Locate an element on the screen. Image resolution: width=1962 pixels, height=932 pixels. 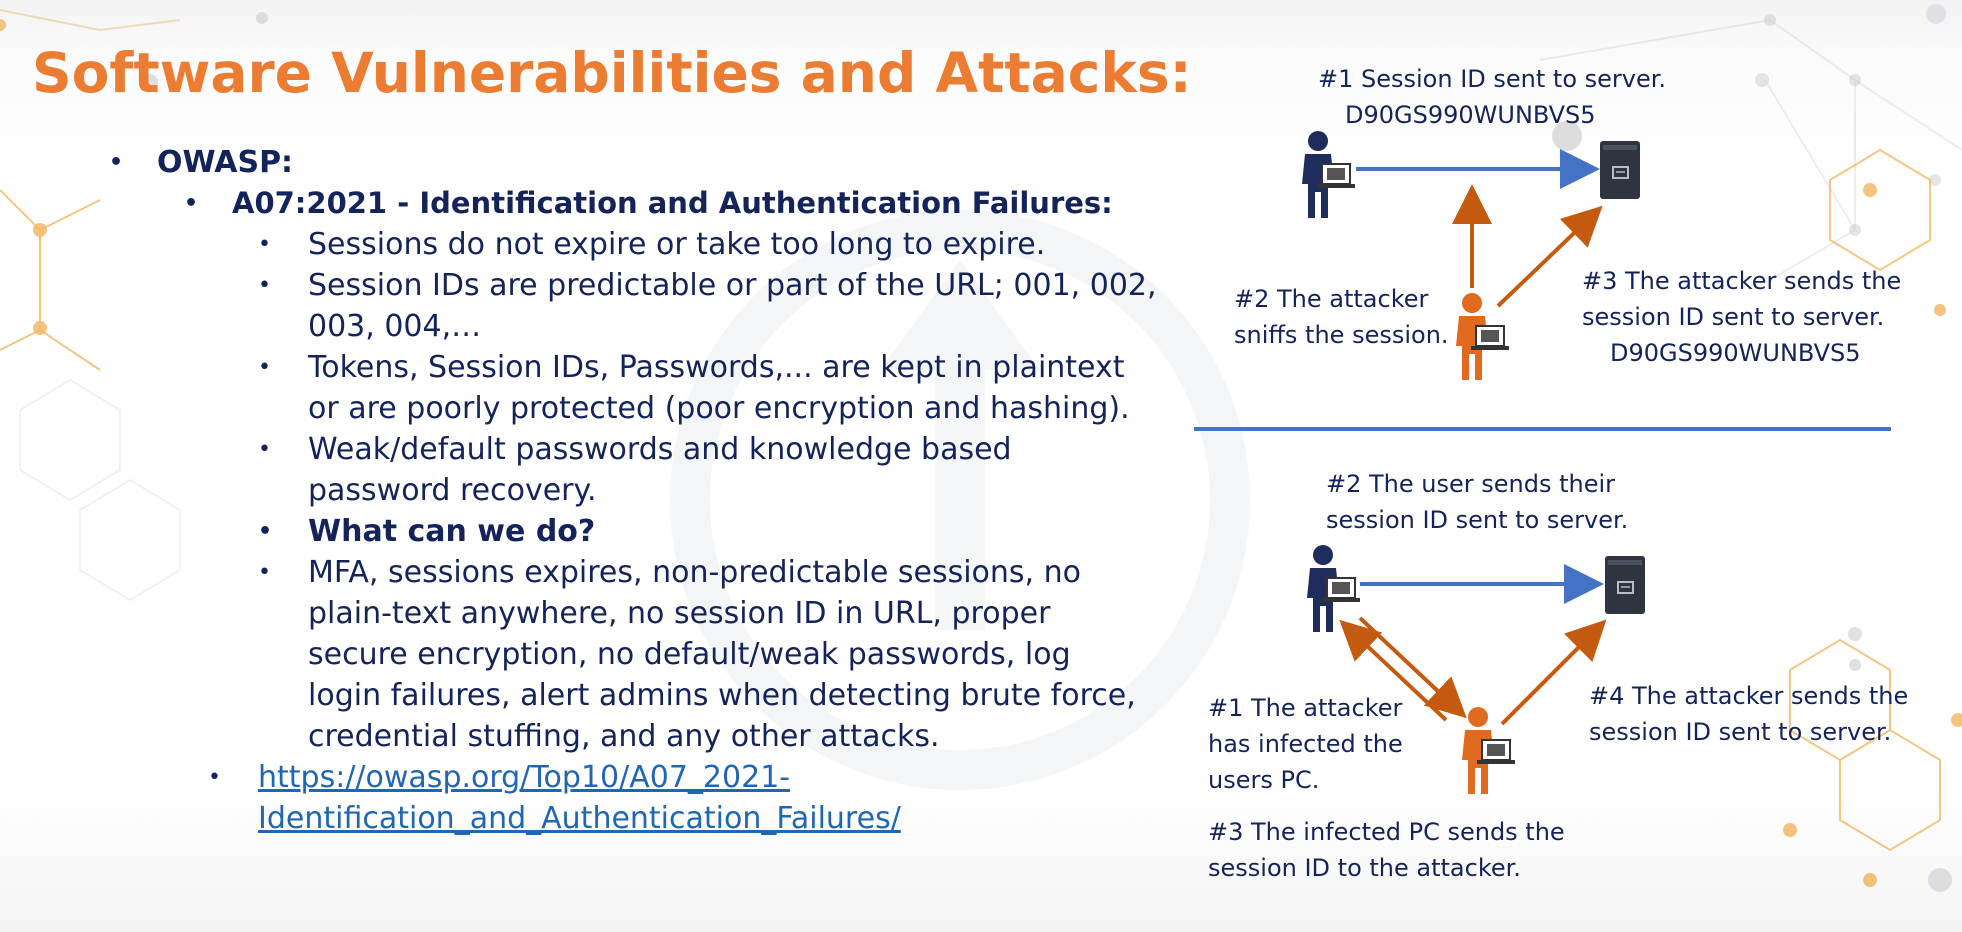
top-step3-label-line1: #3 The attacker sends the is located at coordinates (1742, 281).